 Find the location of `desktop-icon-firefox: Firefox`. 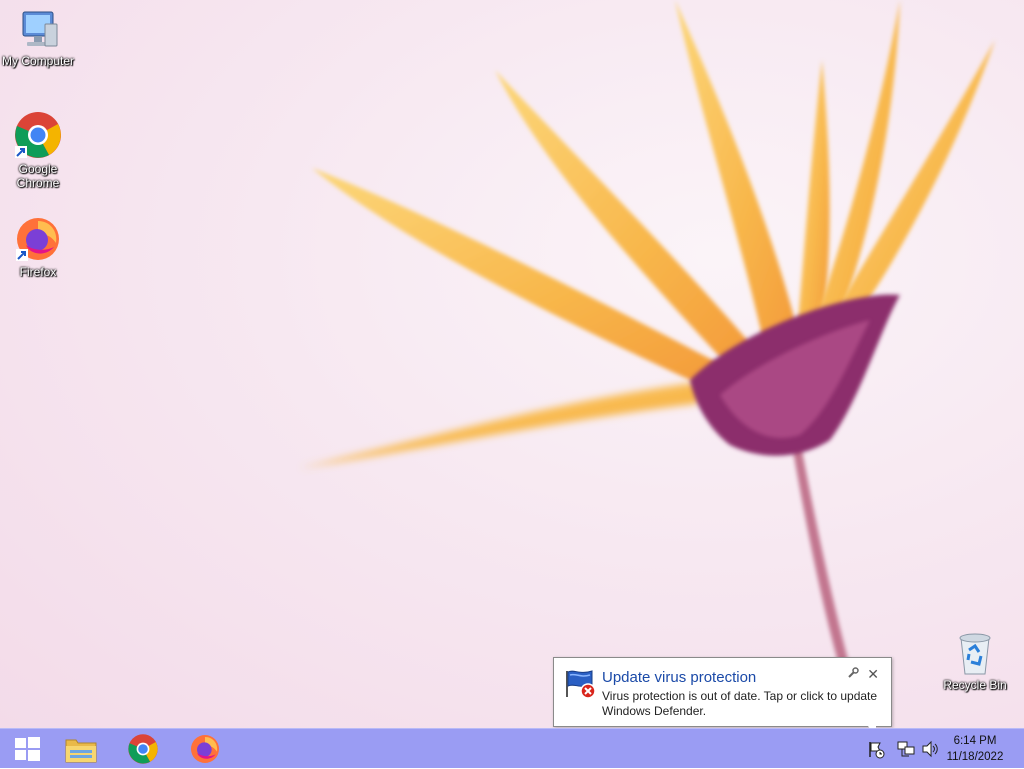

desktop-icon-firefox: Firefox is located at coordinates (38, 247).